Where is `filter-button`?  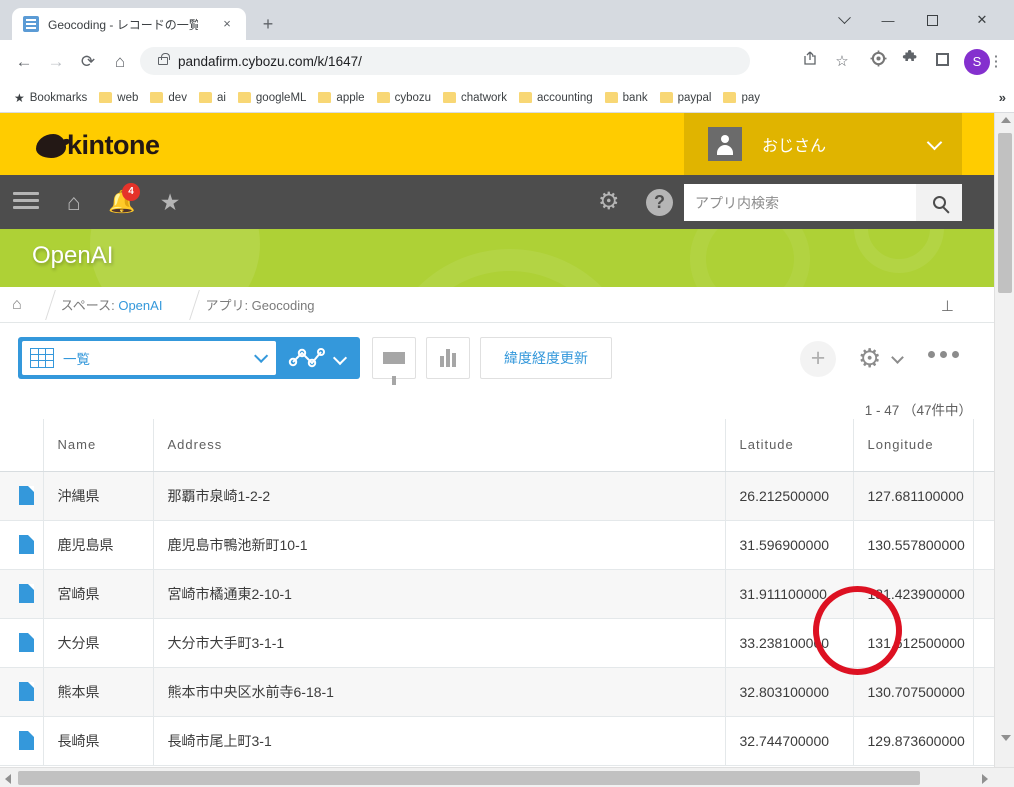
filter-button is located at coordinates (394, 361).